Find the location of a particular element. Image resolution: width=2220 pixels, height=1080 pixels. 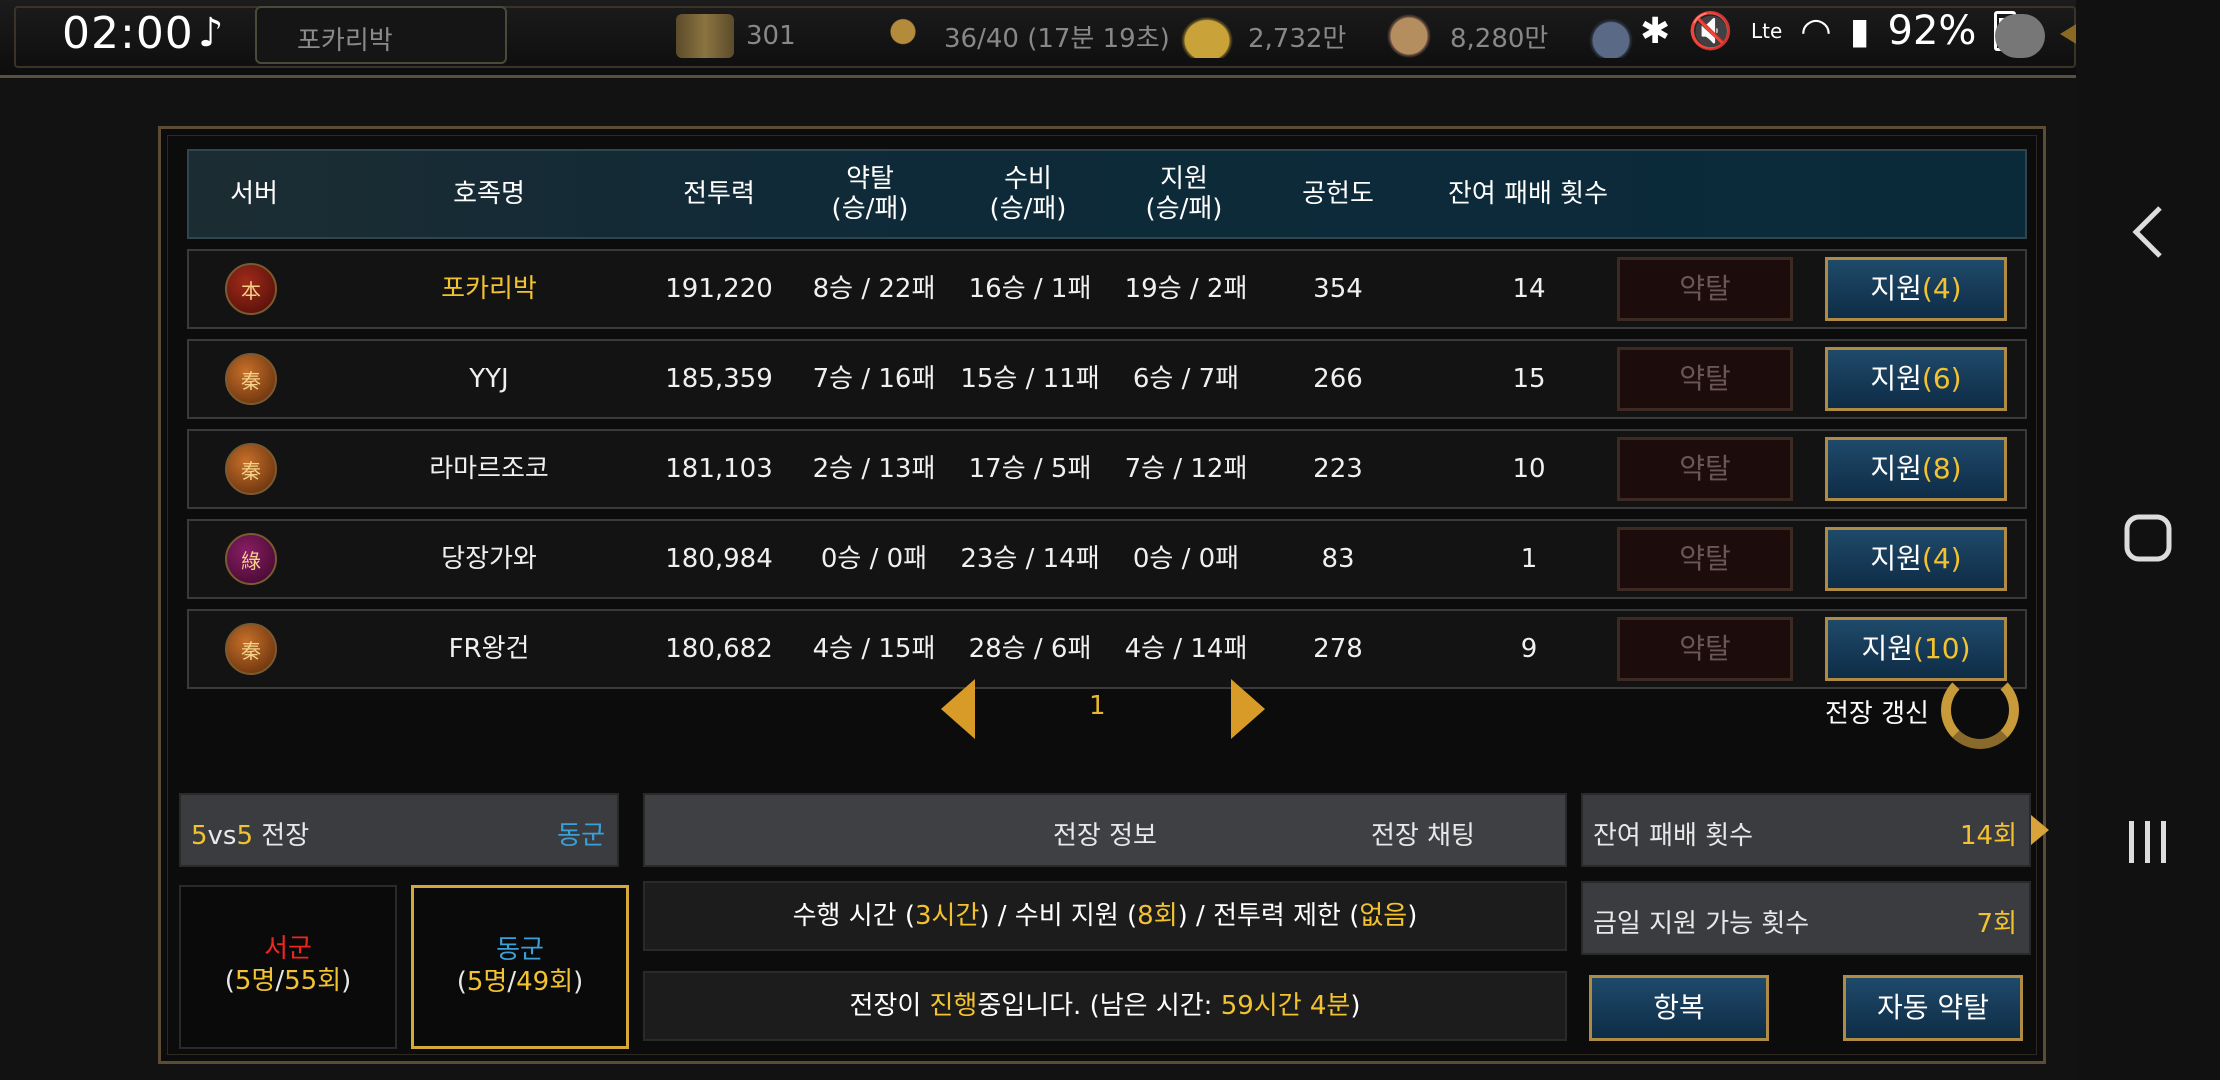

nav-back-icon is located at coordinates (2148, 232).